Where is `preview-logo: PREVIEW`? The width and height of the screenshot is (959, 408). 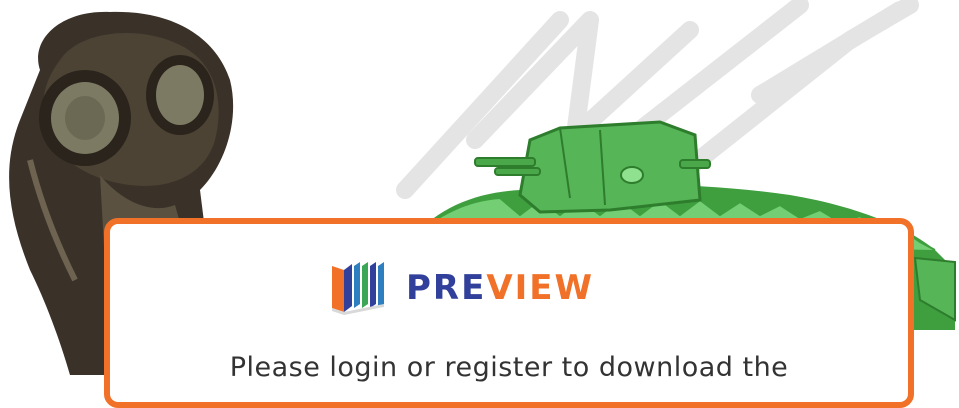
preview-logo: PREVIEW is located at coordinates (462, 288).